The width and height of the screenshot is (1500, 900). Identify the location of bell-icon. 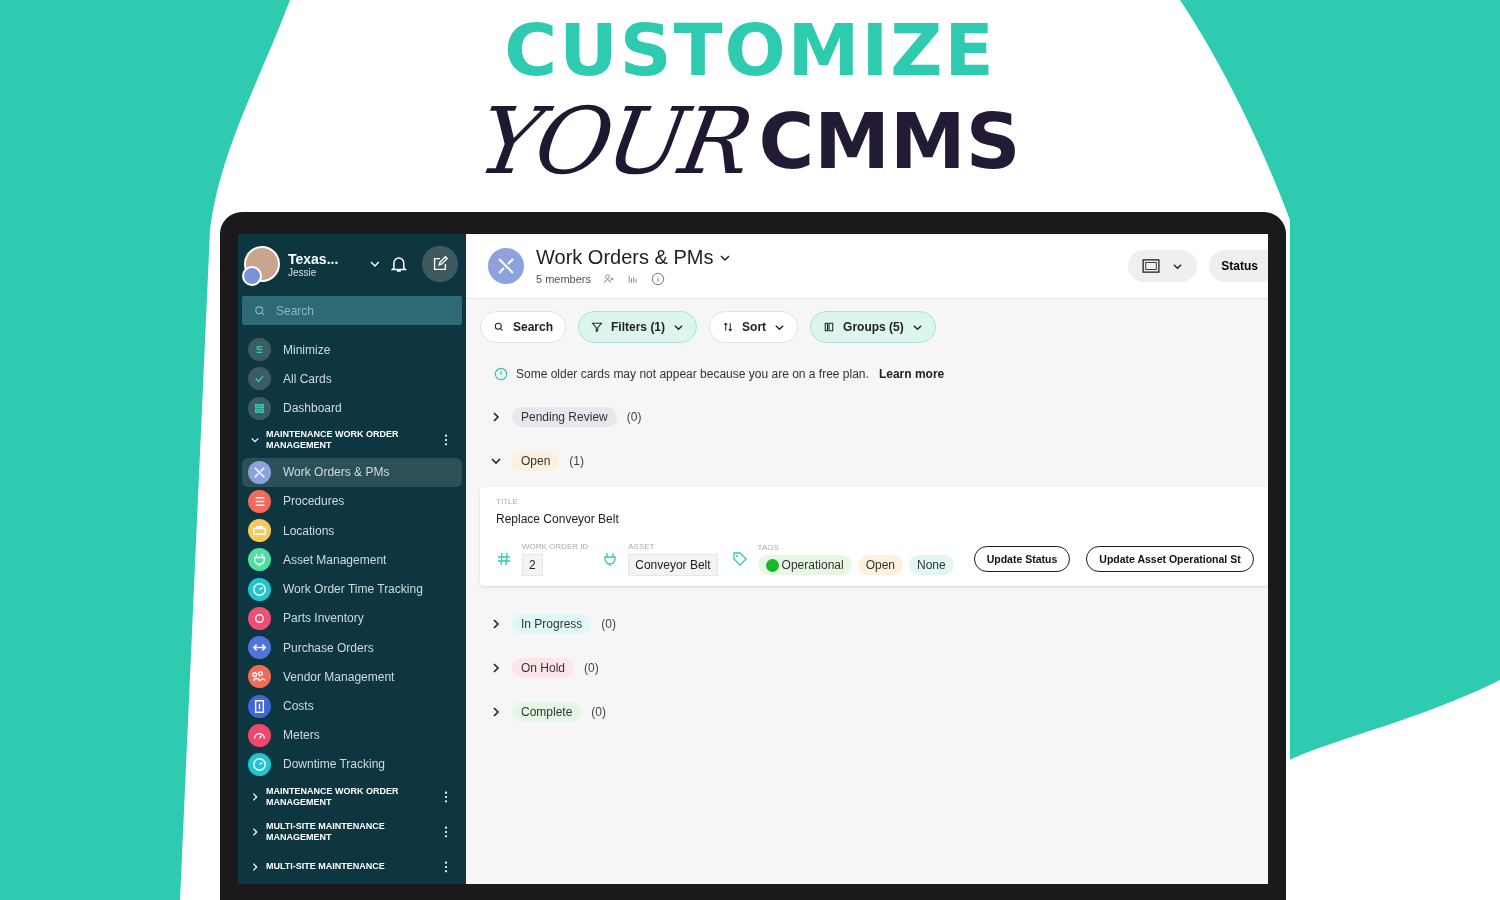
(398, 264).